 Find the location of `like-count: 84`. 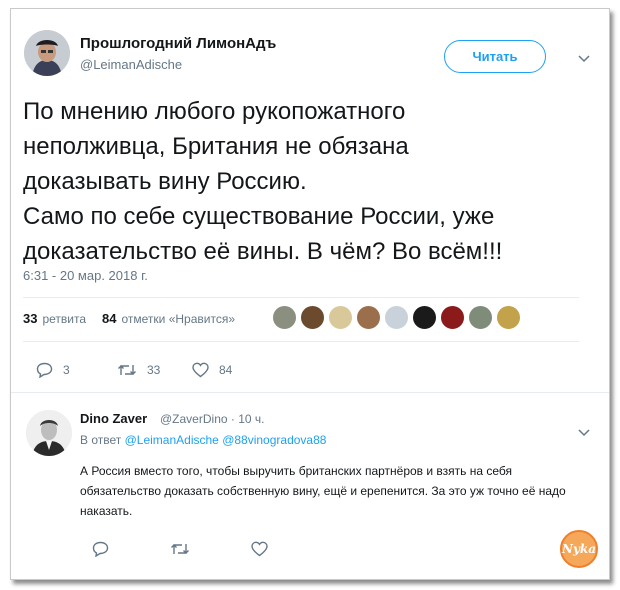

like-count: 84 is located at coordinates (226, 370).